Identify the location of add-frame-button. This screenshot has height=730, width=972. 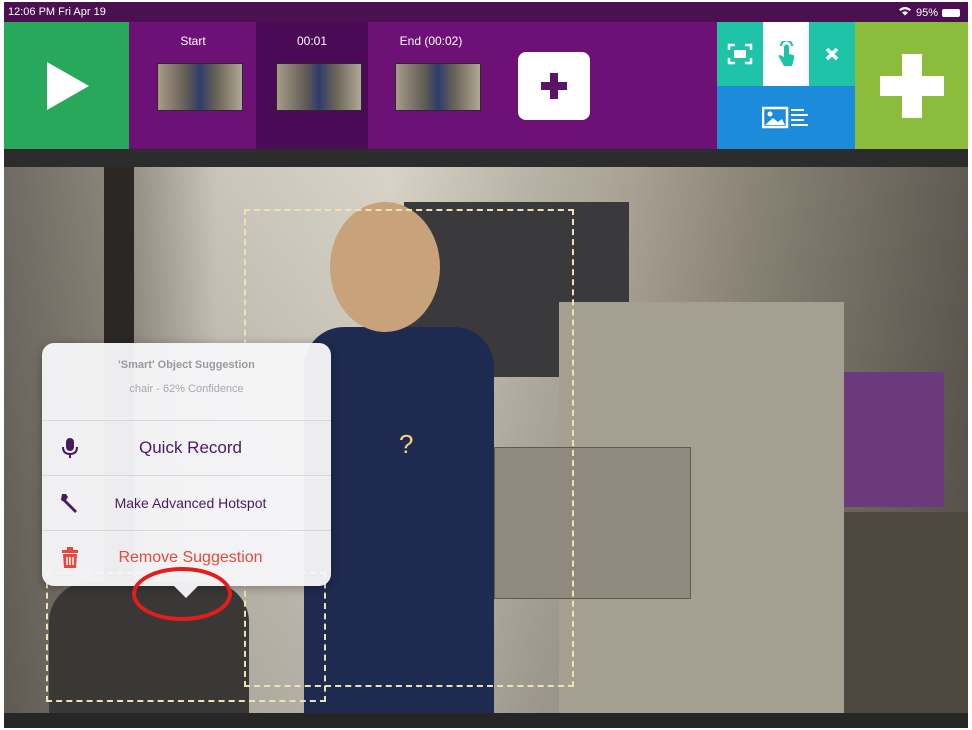
(554, 86).